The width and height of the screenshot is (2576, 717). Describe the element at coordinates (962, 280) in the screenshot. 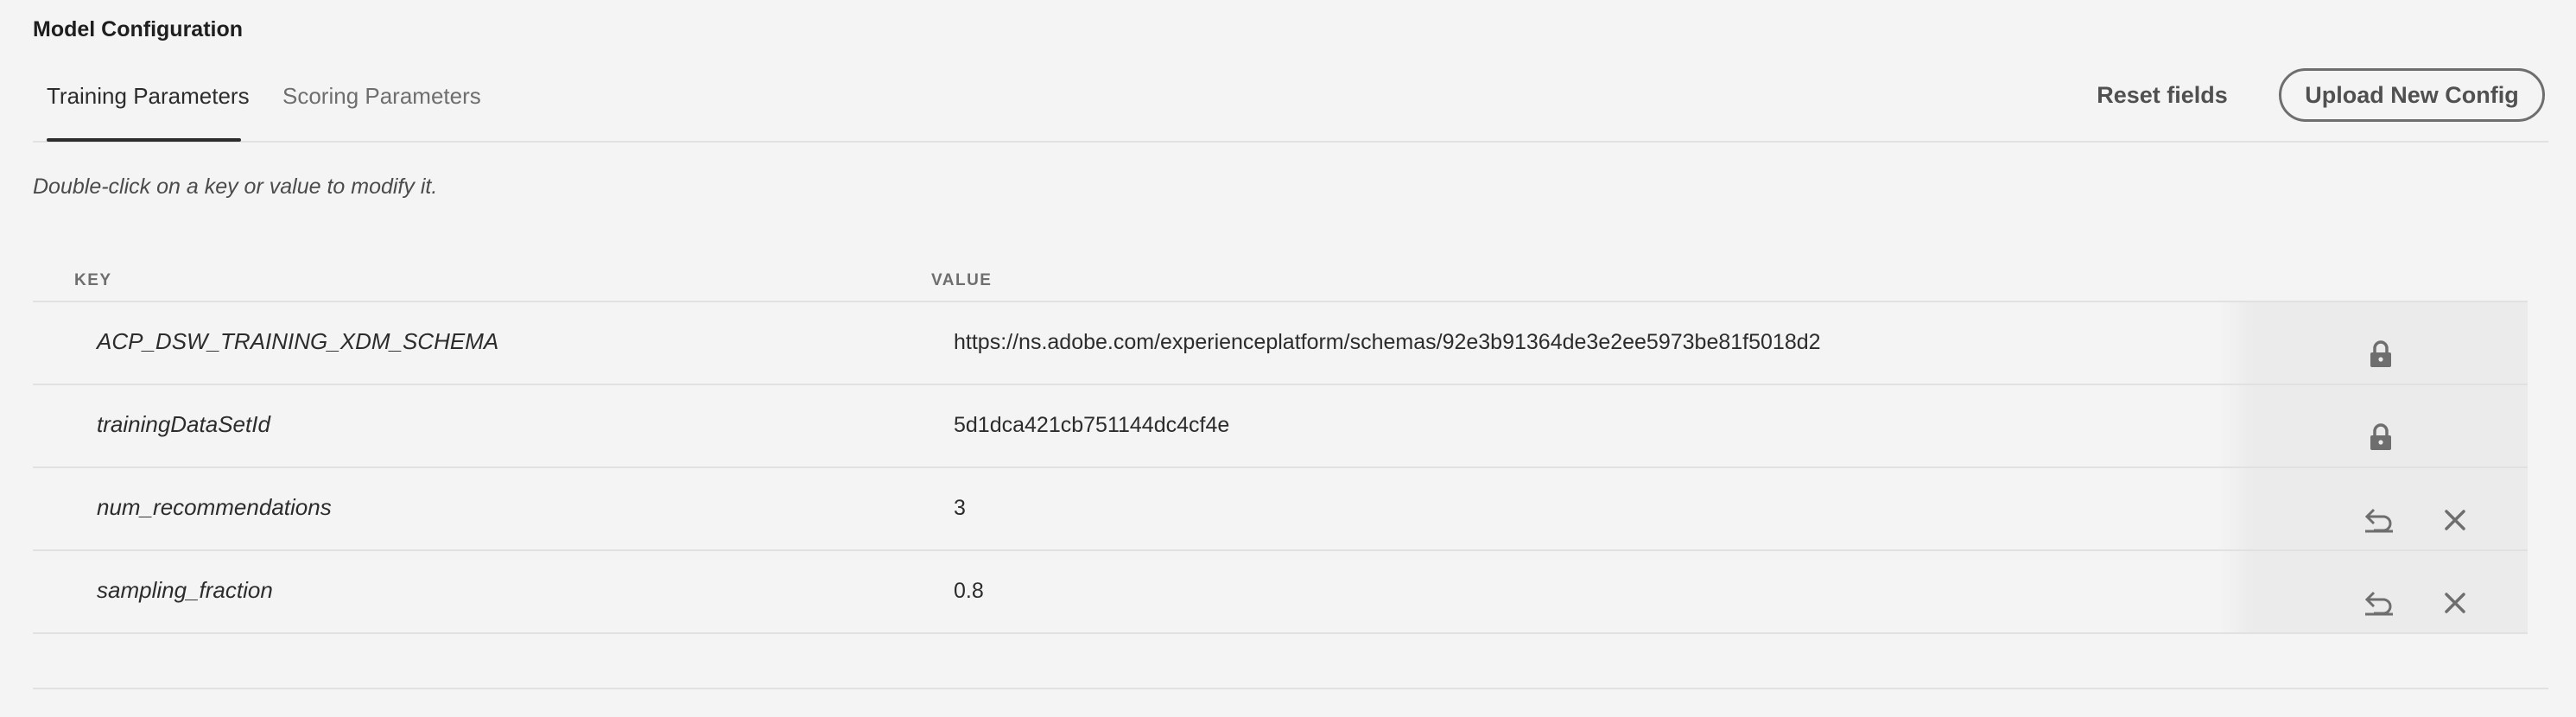

I see `column-header-value: VALUE` at that location.